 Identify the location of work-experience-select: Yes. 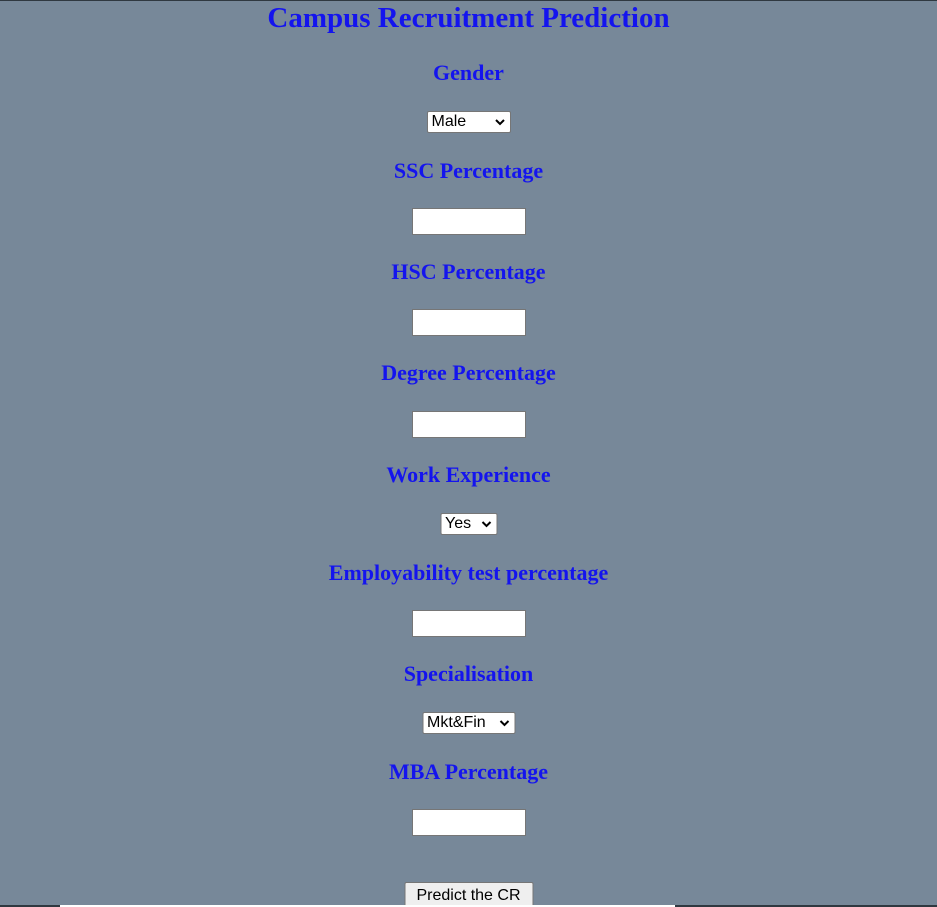
(468, 524).